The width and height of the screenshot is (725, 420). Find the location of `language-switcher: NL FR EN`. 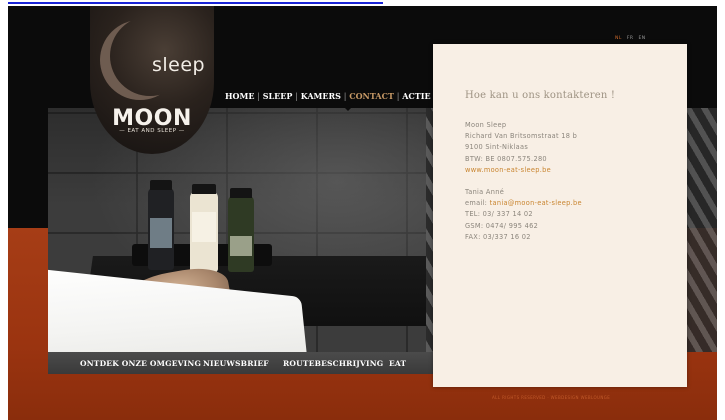

language-switcher: NL FR EN is located at coordinates (632, 38).